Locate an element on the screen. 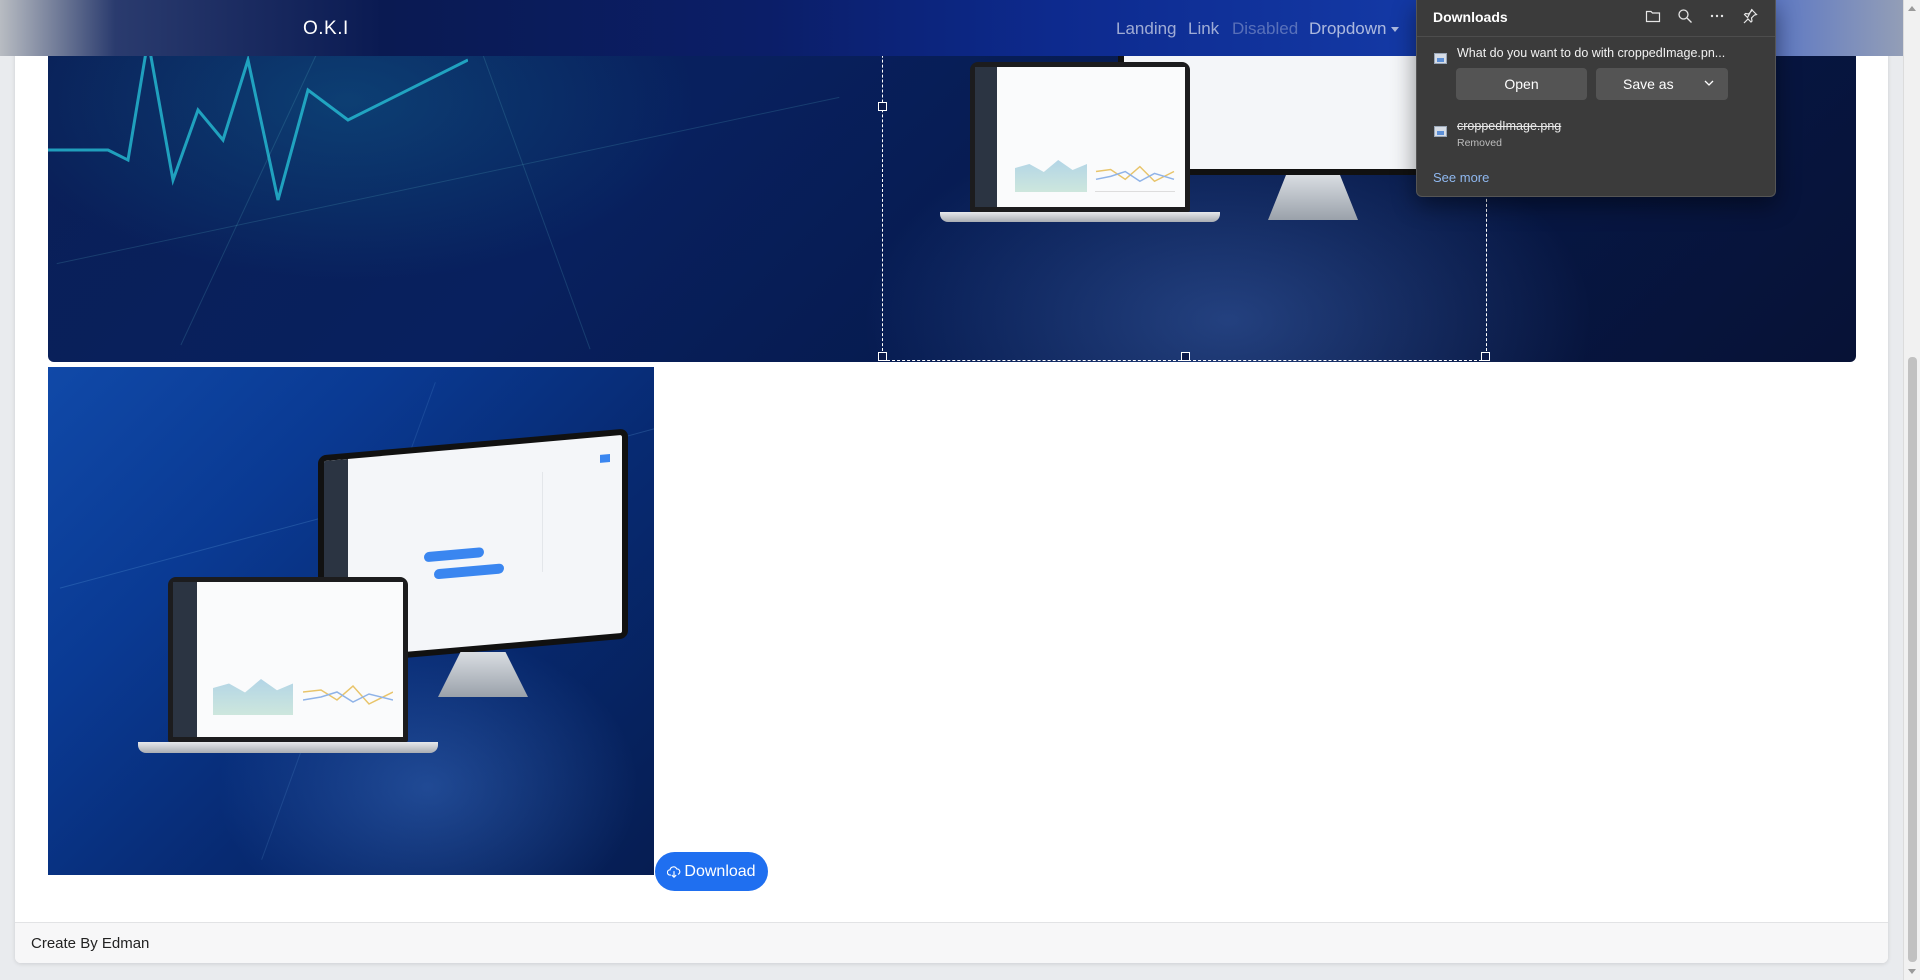  open-button: Open is located at coordinates (1521, 84).